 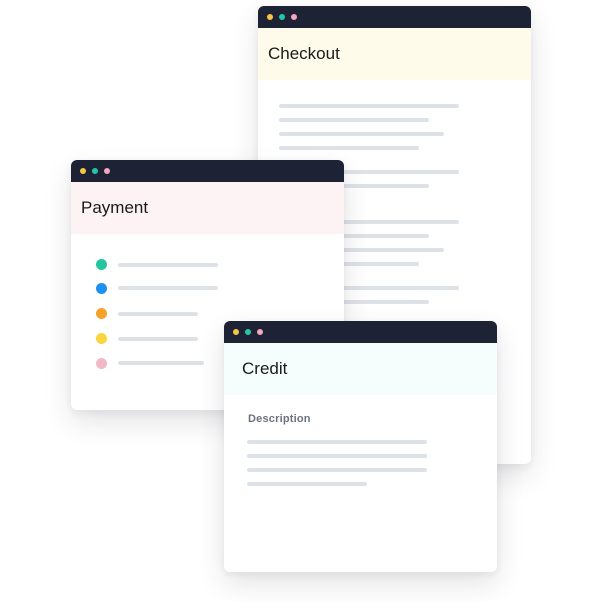 What do you see at coordinates (394, 17) in the screenshot?
I see `checkout-titlebar` at bounding box center [394, 17].